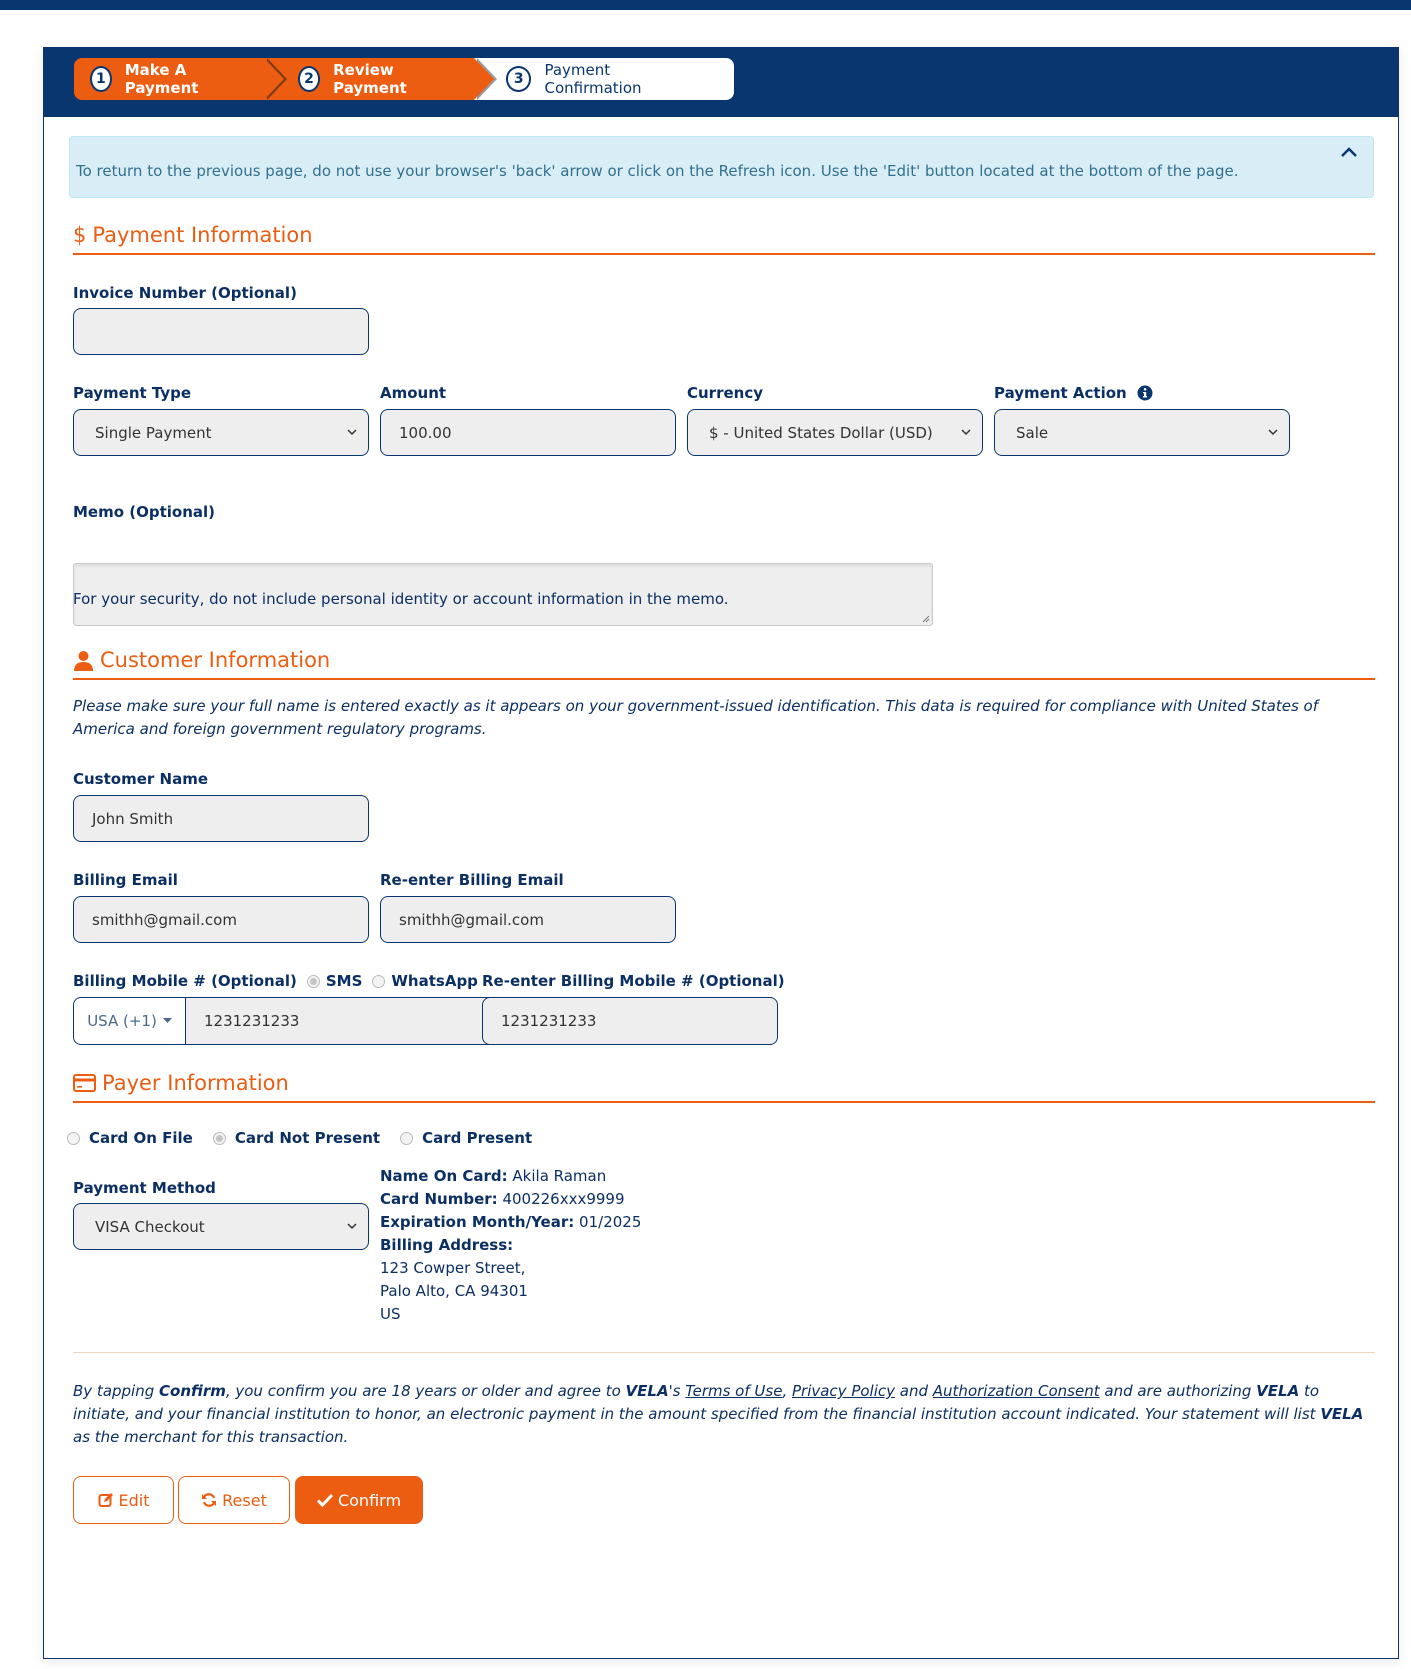  Describe the element at coordinates (528, 432) in the screenshot. I see `amount-input: 100.00` at that location.